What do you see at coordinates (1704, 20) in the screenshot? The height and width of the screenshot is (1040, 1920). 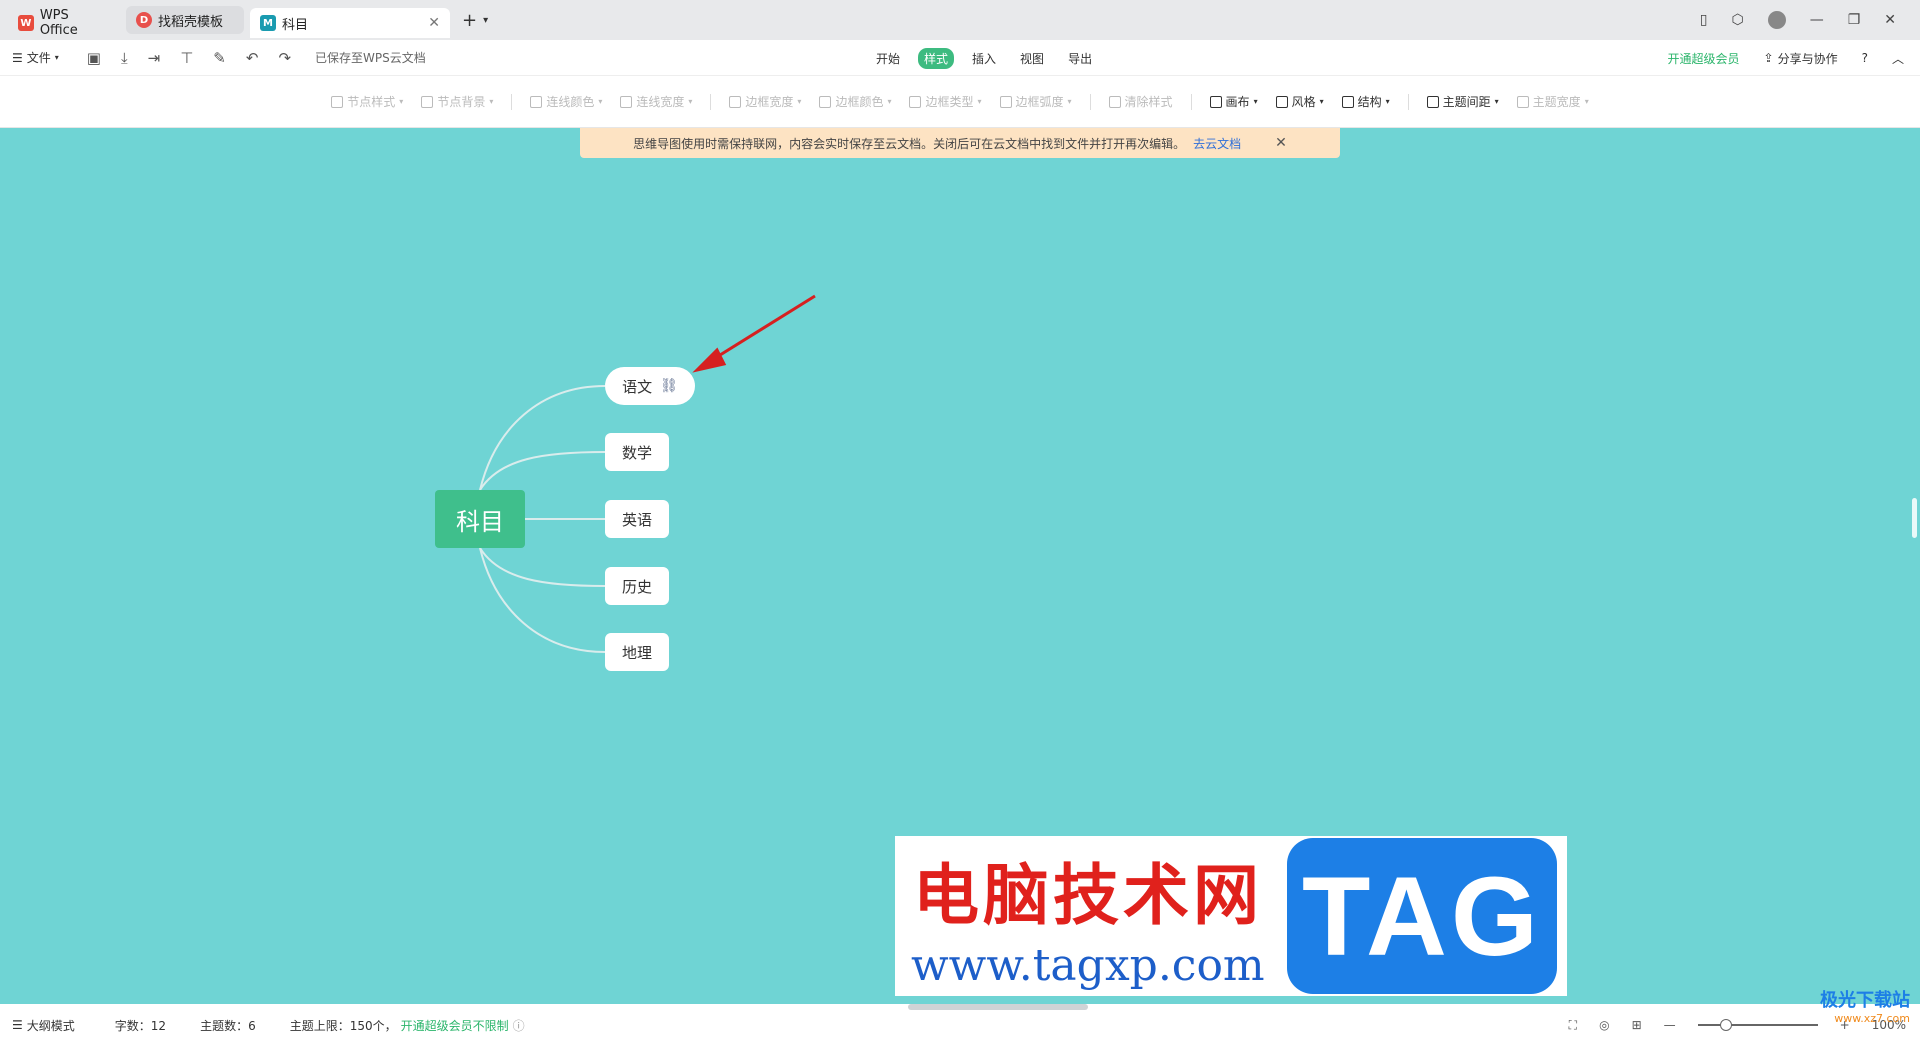 I see `layout-icon: ▯` at bounding box center [1704, 20].